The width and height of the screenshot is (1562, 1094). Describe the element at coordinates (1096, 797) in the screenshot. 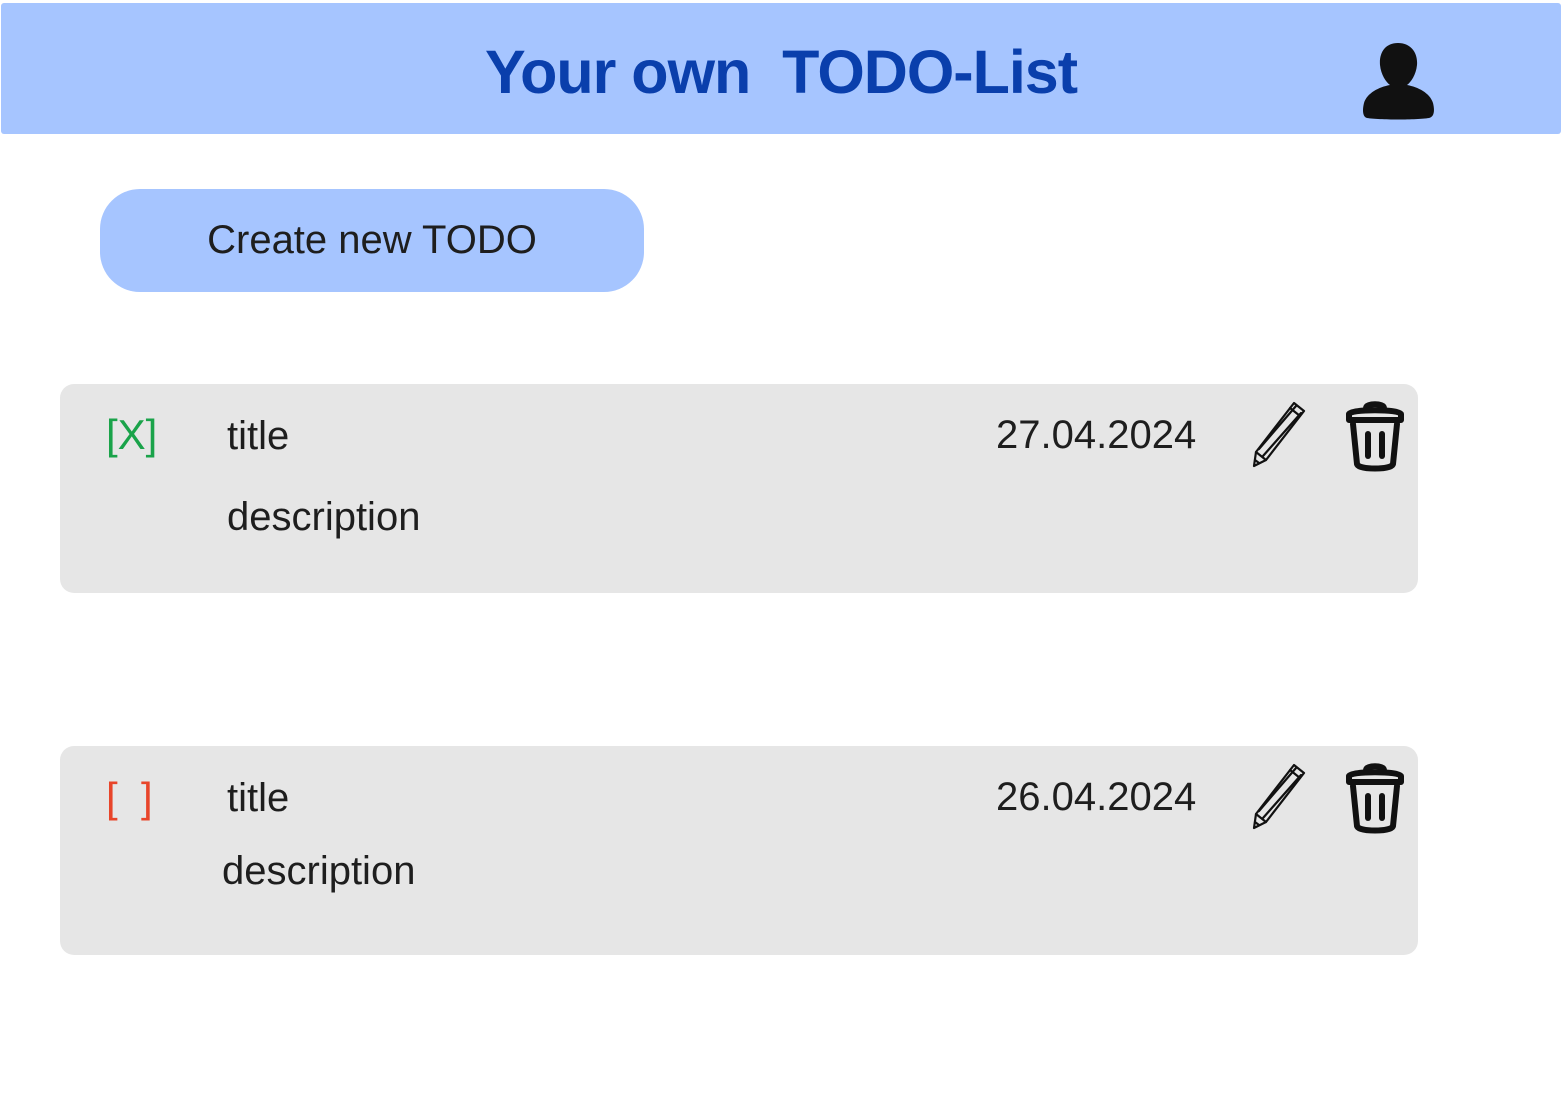

I see `todo-date: 26.04.2024` at that location.